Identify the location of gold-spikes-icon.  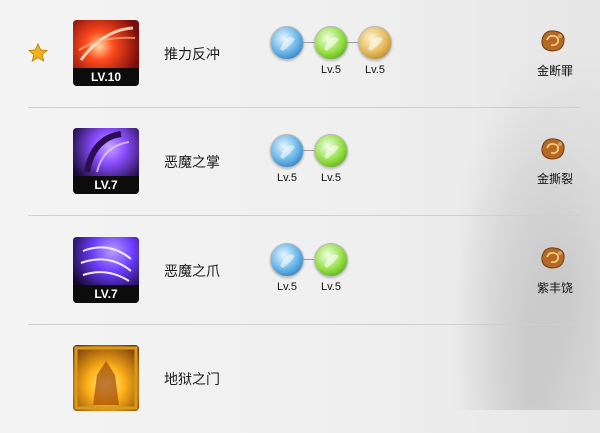
(375, 43).